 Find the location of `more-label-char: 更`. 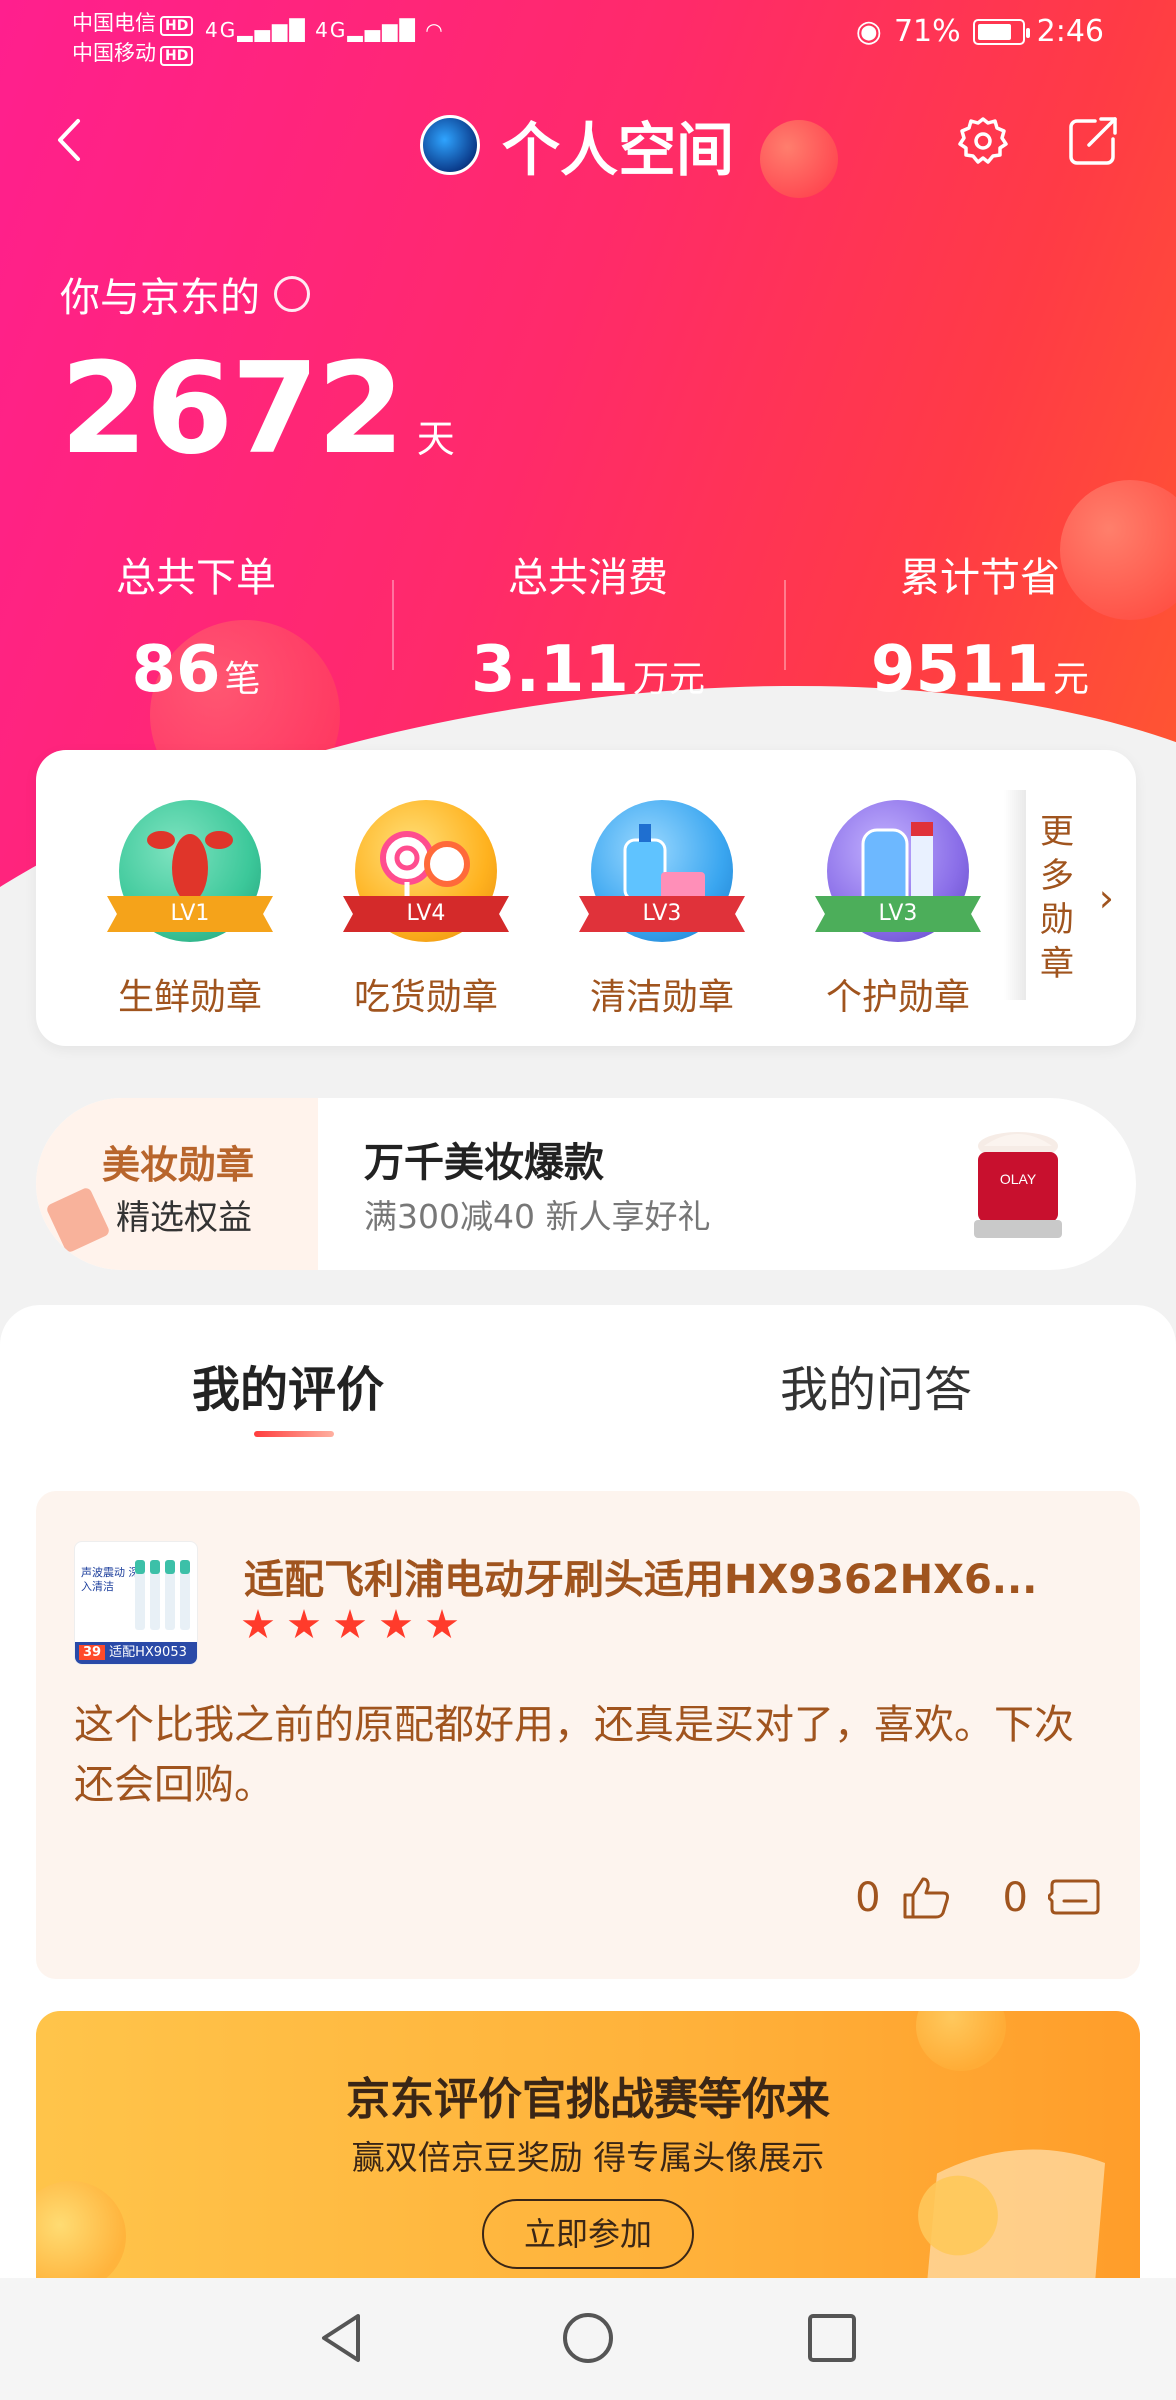

more-label-char: 更 is located at coordinates (1057, 832).